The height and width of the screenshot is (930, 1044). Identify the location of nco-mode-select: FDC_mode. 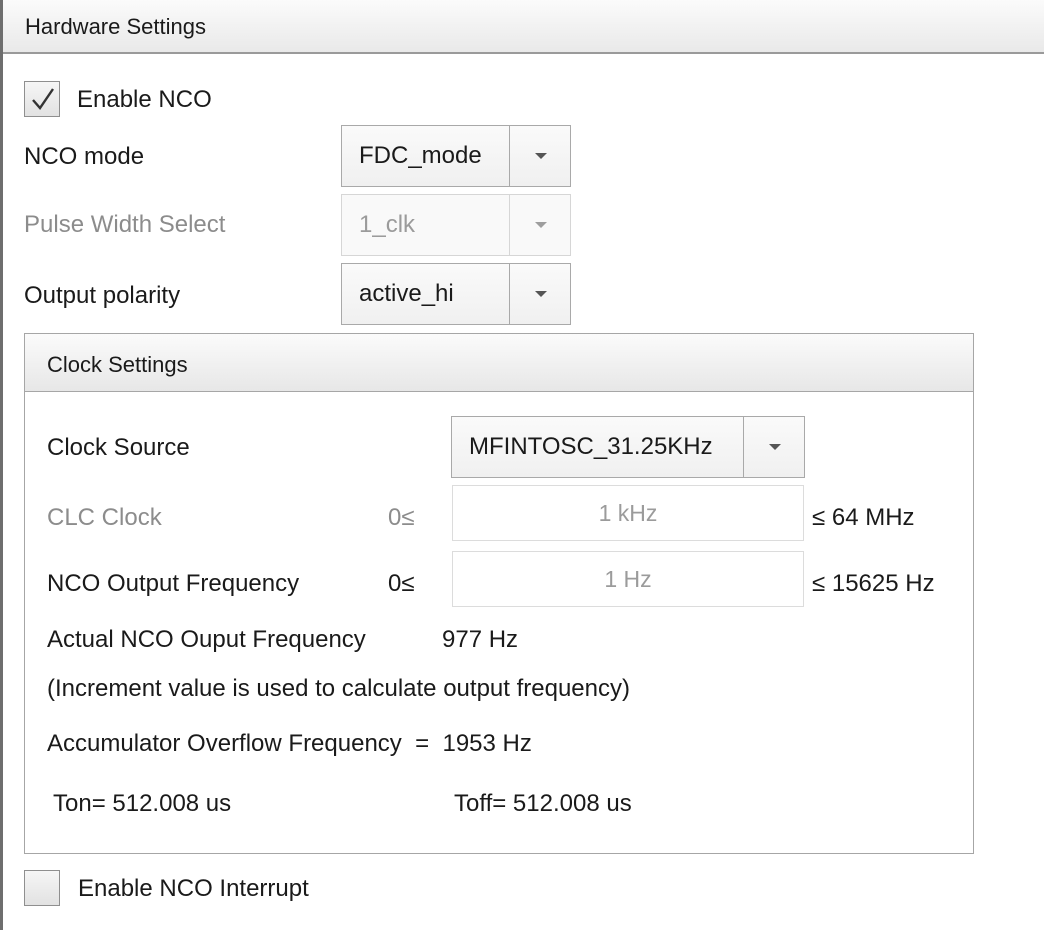
(456, 156).